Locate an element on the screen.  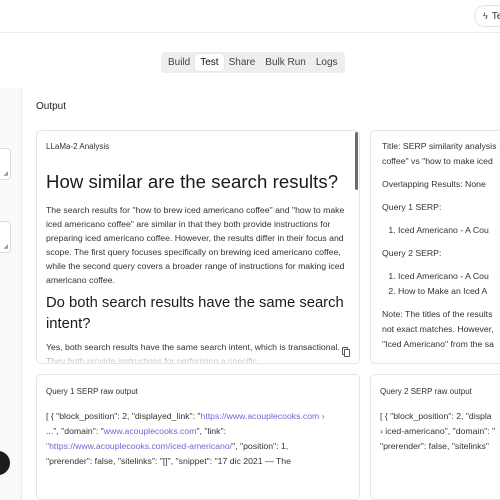
query1-serp-label: Query 1 SERP: is located at coordinates (412, 207).